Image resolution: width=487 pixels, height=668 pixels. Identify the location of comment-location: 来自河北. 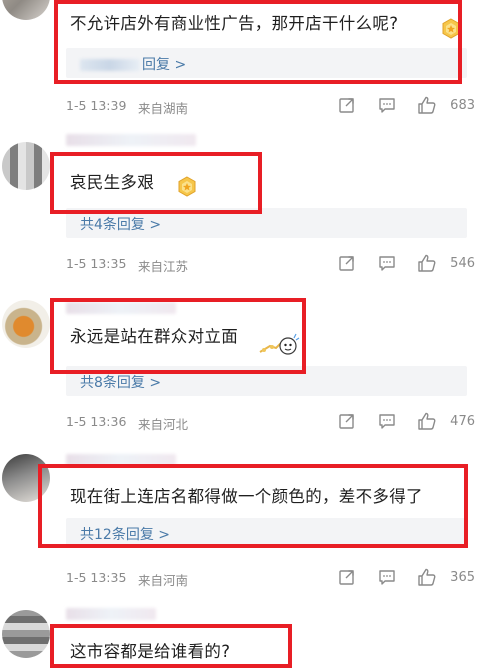
(163, 424).